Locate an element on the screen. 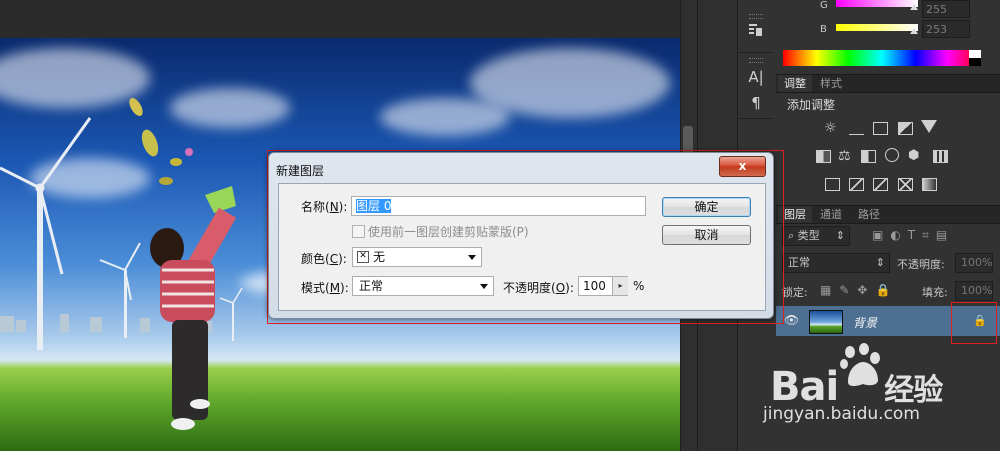  highlight-box-lock is located at coordinates (974, 323).